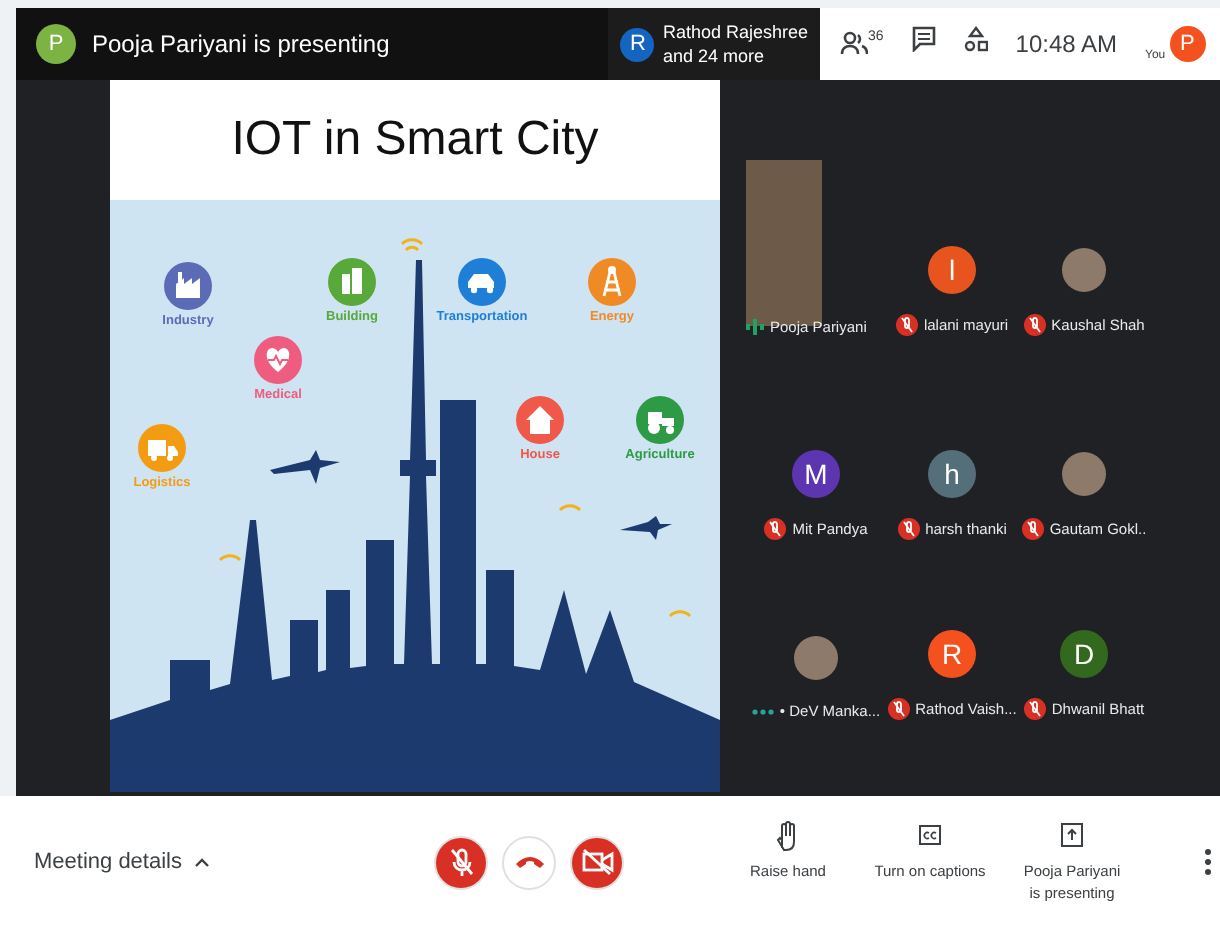  Describe the element at coordinates (975, 39) in the screenshot. I see `shapes-icon` at that location.